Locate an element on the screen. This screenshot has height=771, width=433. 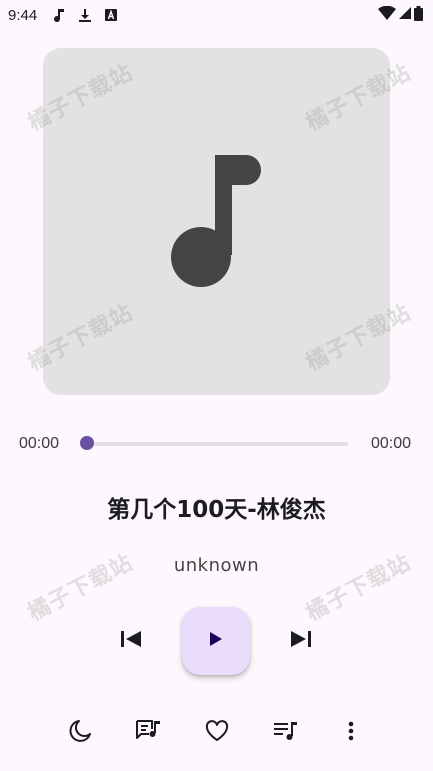
lyrics-button is located at coordinates (149, 733).